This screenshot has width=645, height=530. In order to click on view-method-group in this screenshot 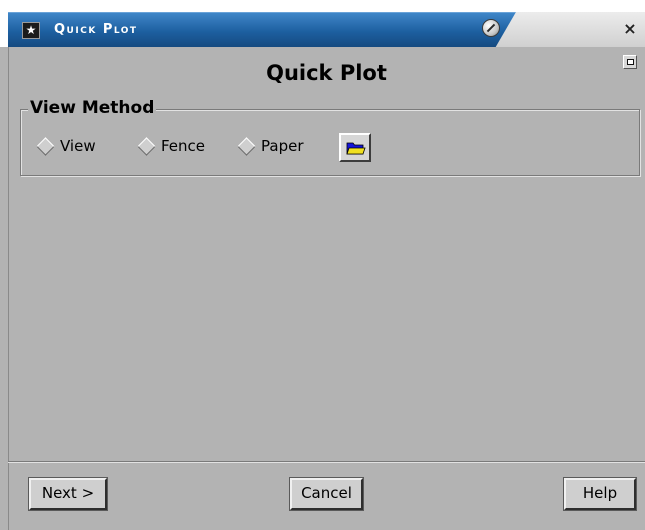, I will do `click(330, 142)`.